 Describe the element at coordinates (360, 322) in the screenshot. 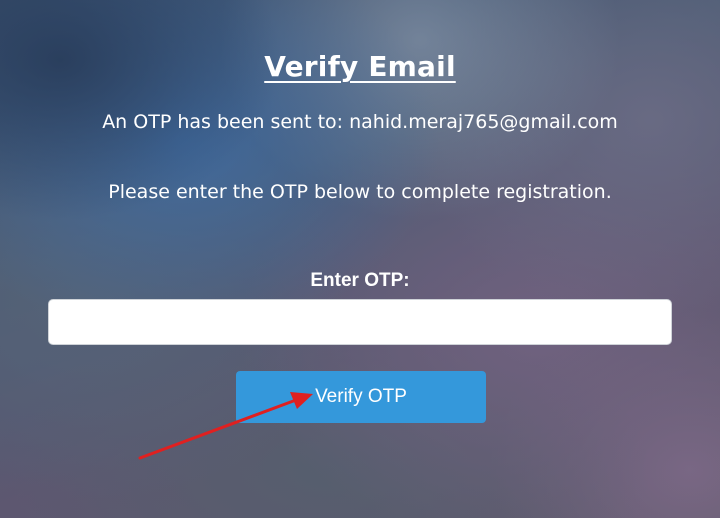

I see `otp-input` at that location.